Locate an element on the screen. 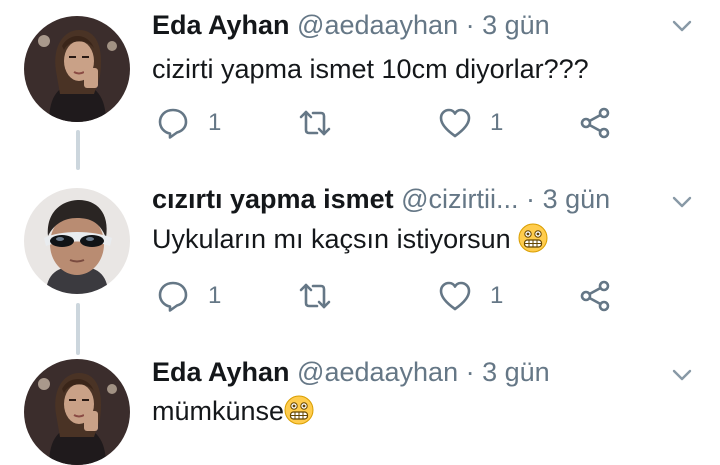 The height and width of the screenshot is (465, 720). tweet-text: Uykuların mı kaçsın istiyorsun is located at coordinates (350, 239).